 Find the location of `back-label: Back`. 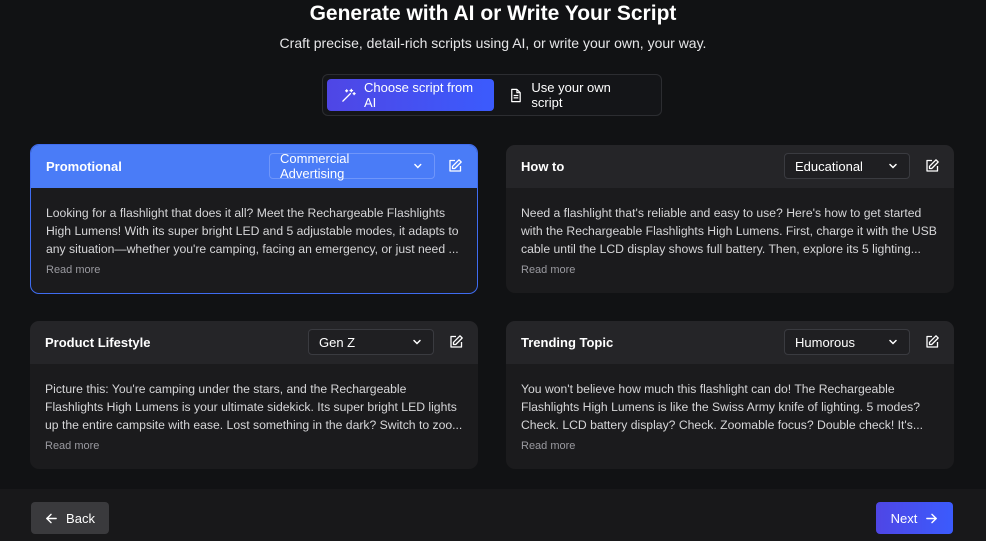

back-label: Back is located at coordinates (80, 518).